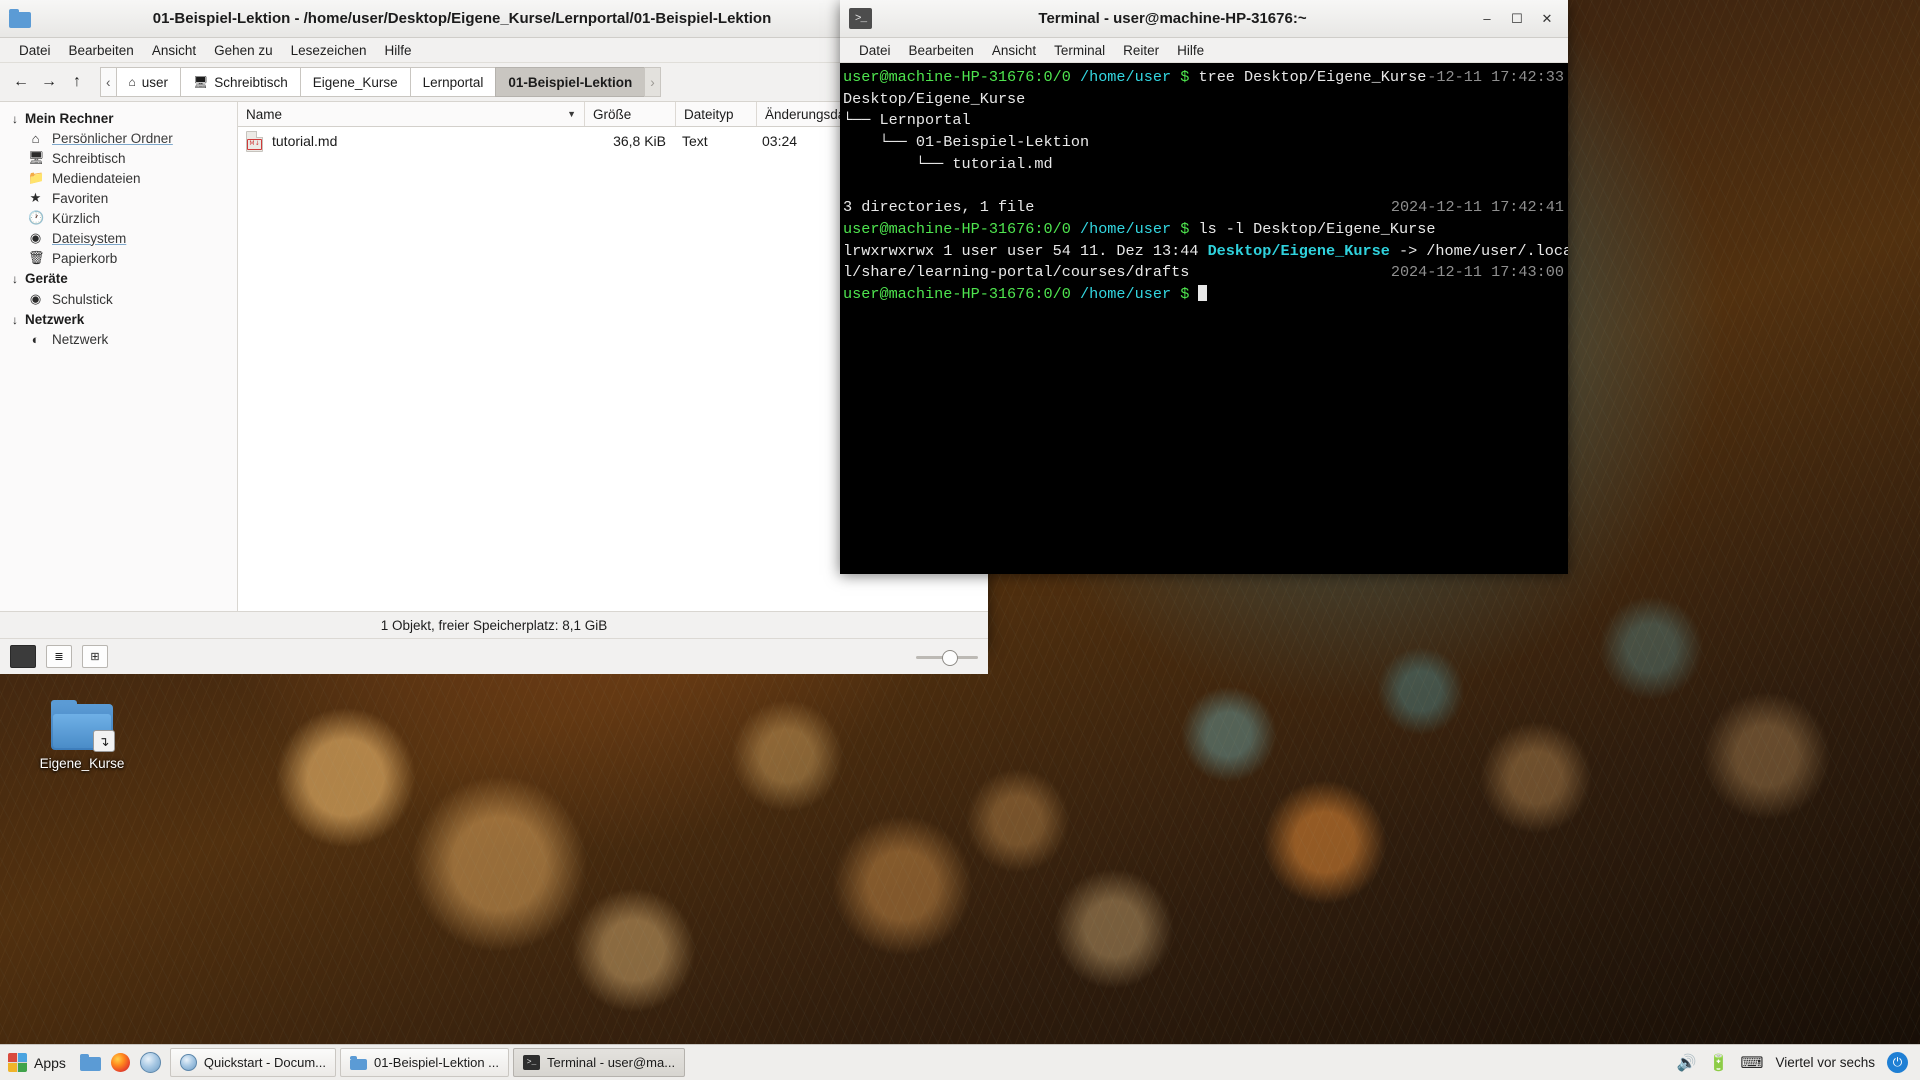 Image resolution: width=1920 pixels, height=1080 pixels. Describe the element at coordinates (95, 656) in the screenshot. I see `compact-view-button: ⊞` at that location.